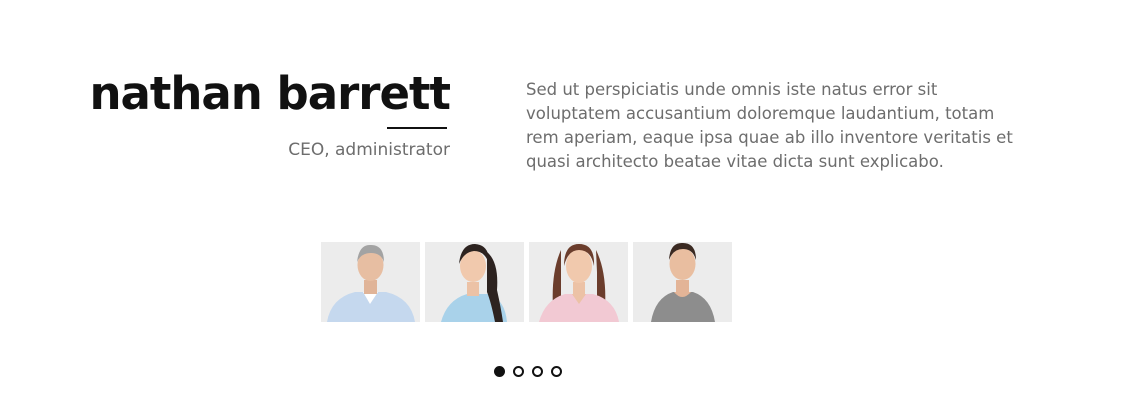 The height and width of the screenshot is (407, 1122). Describe the element at coordinates (526, 282) in the screenshot. I see `team-thumbnail-strip` at that location.